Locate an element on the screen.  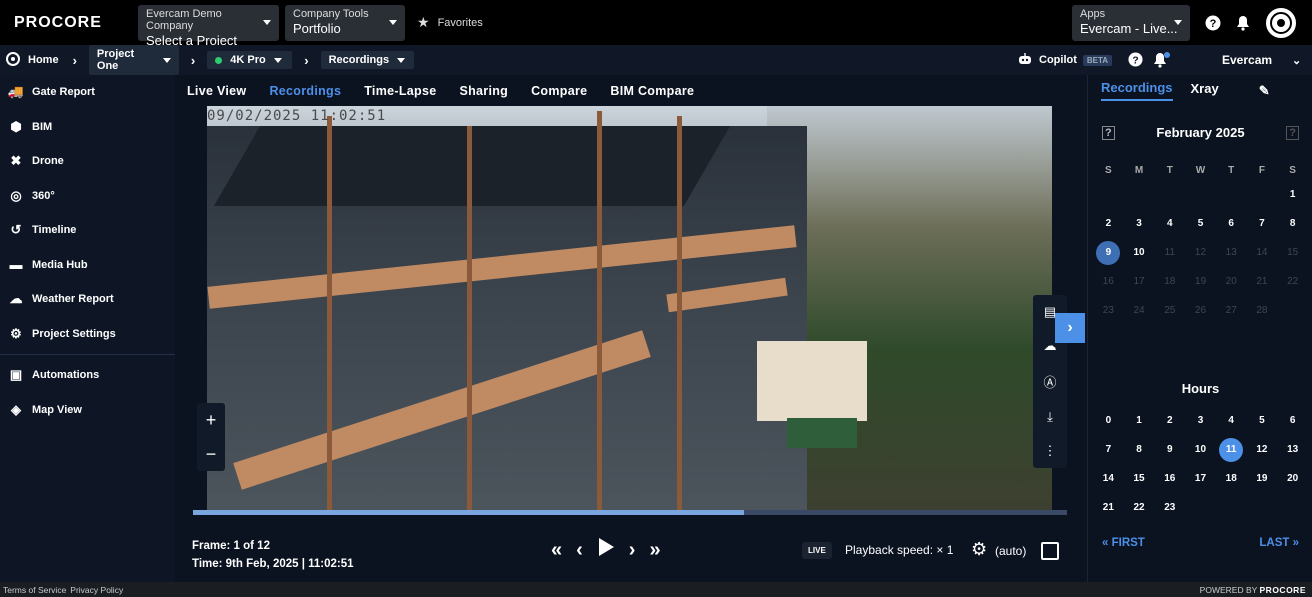
last-button: LAST » is located at coordinates (1279, 543).